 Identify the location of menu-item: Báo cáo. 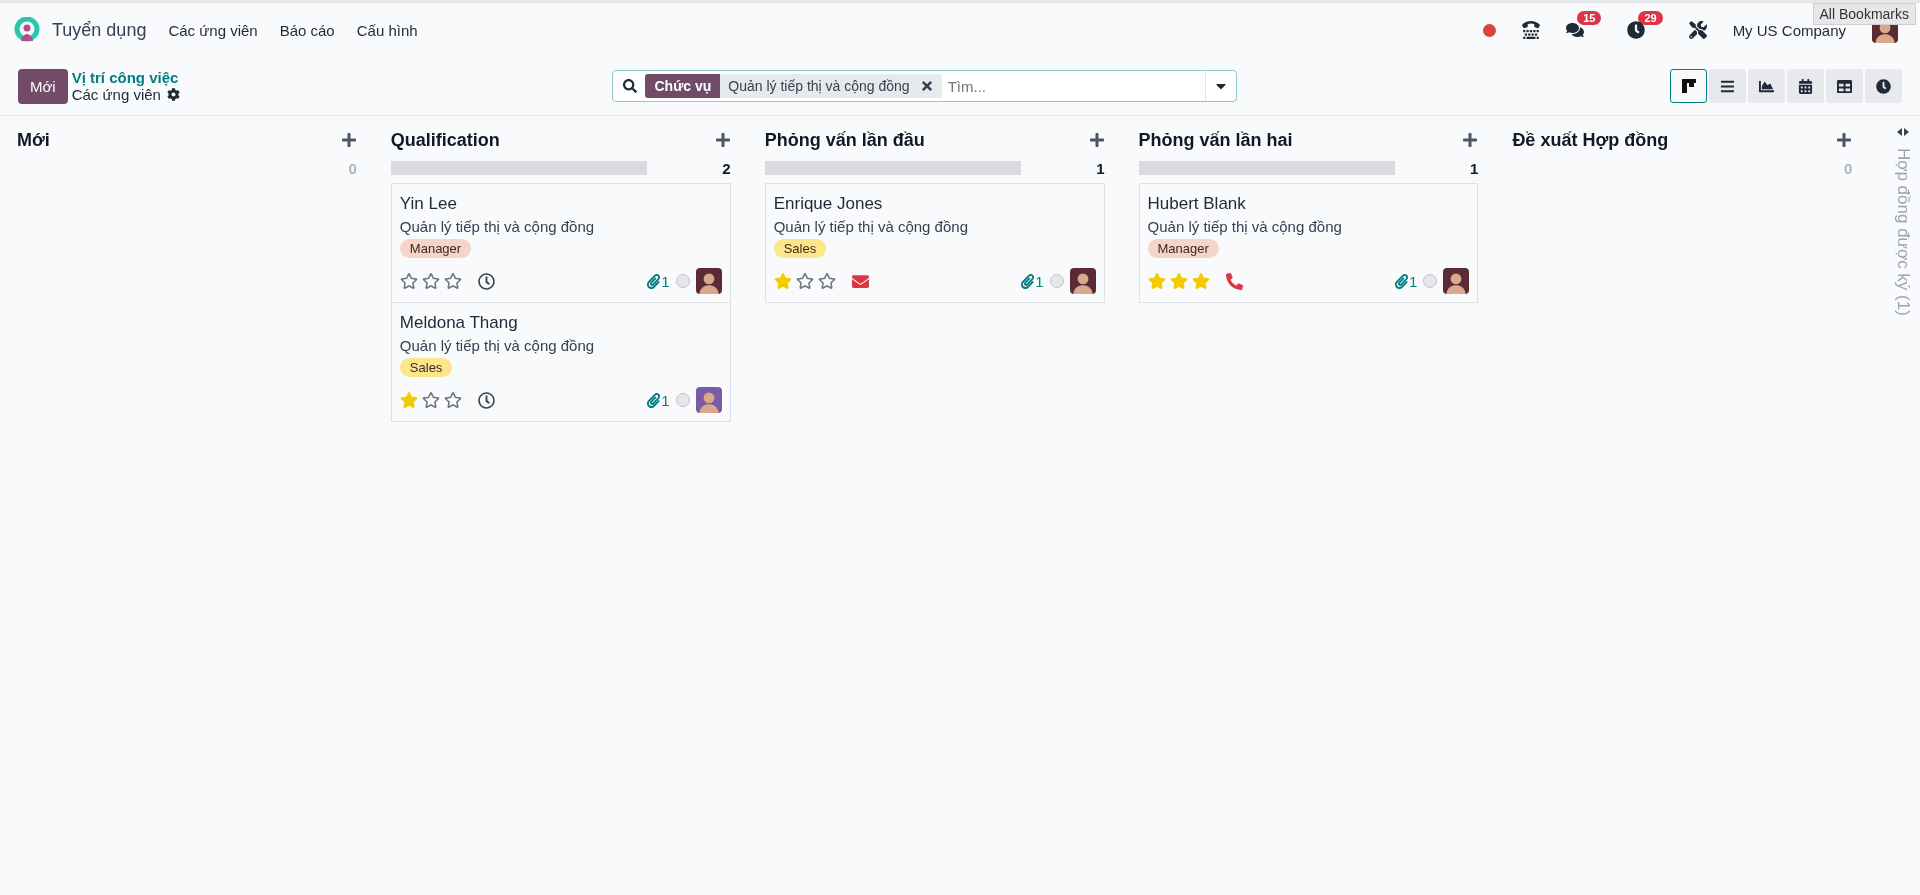
(307, 30).